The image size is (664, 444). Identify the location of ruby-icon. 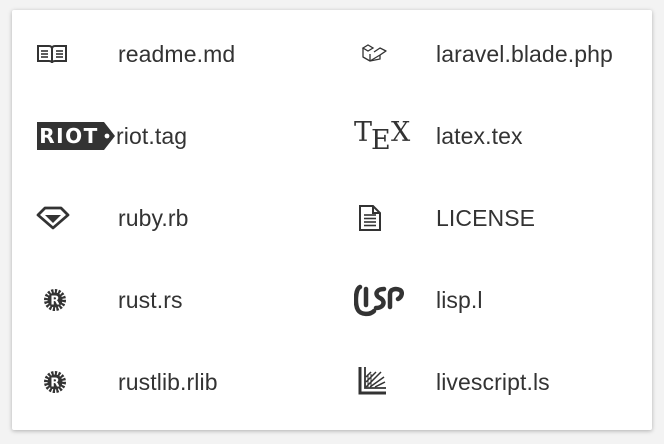
(77, 218).